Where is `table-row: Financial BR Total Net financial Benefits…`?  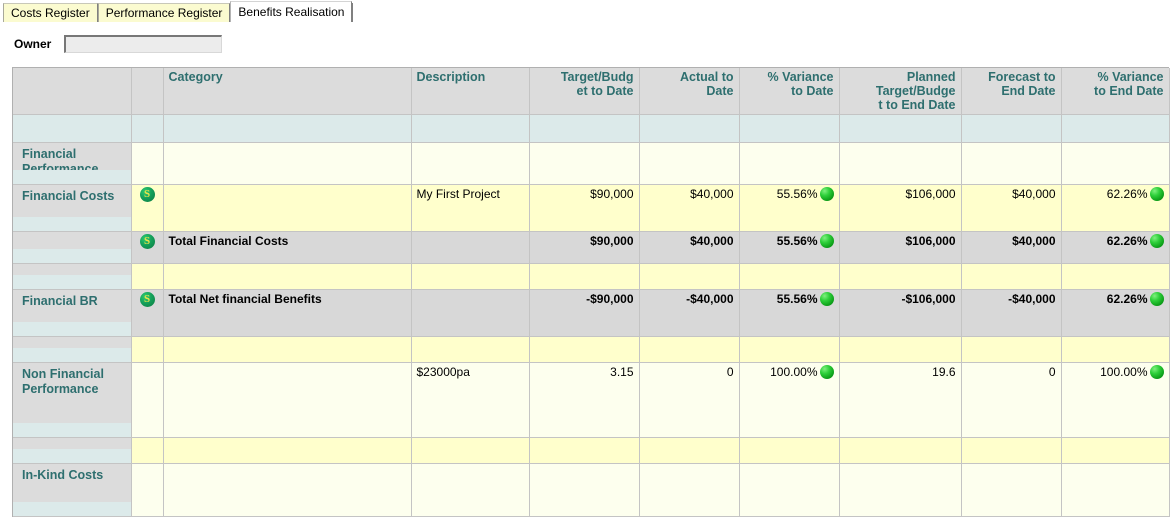
table-row: Financial BR Total Net financial Benefits… is located at coordinates (591, 313).